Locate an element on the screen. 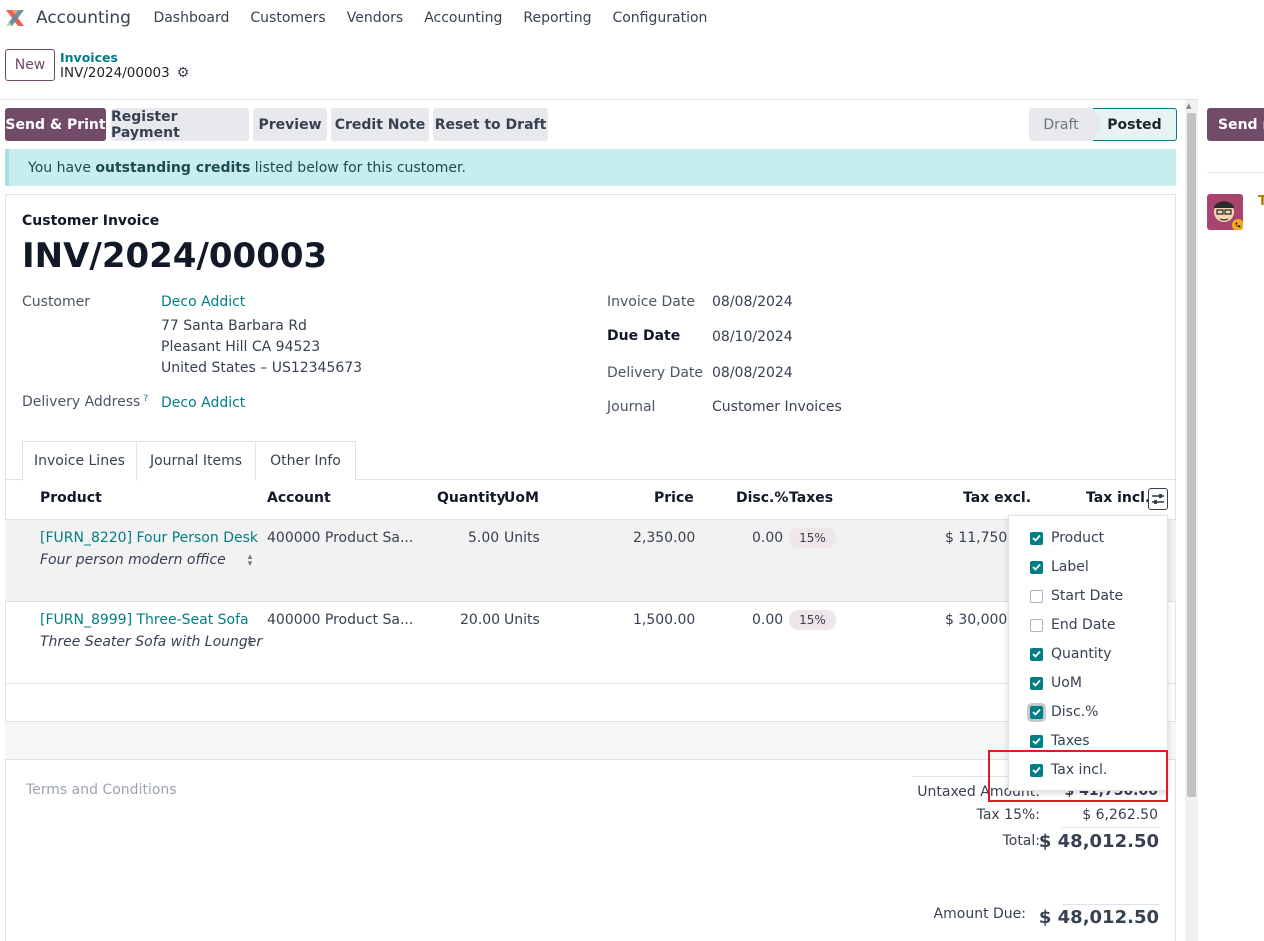  menu-vendors: Vendors is located at coordinates (374, 18).